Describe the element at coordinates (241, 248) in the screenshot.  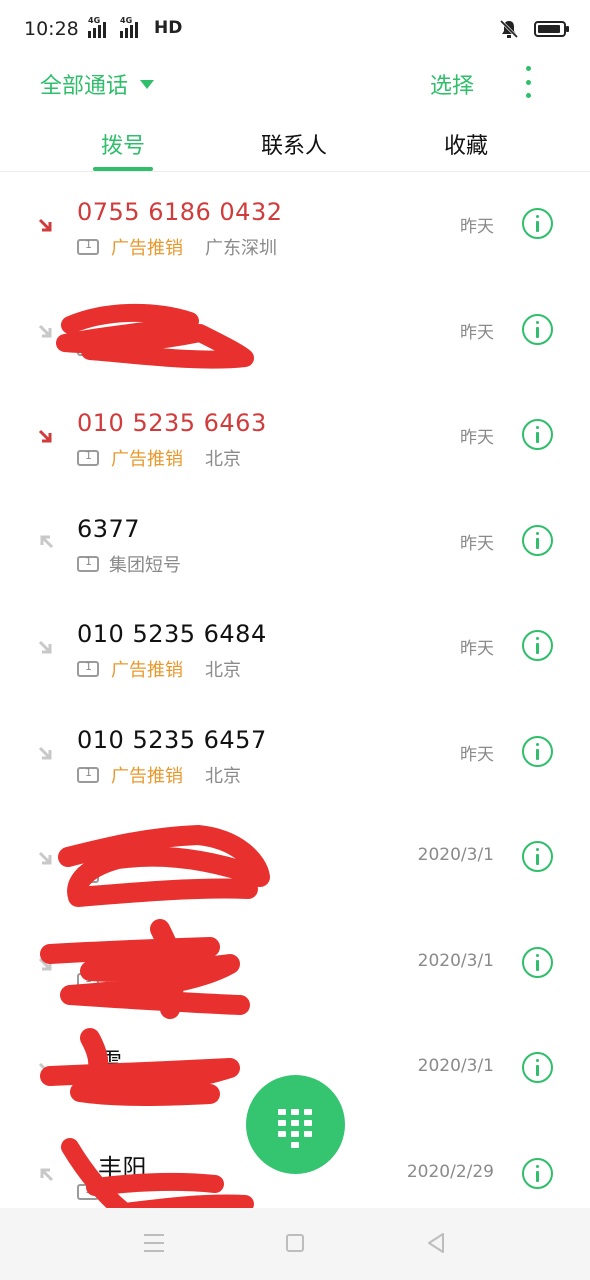
I see `caller-location: 广东深圳` at that location.